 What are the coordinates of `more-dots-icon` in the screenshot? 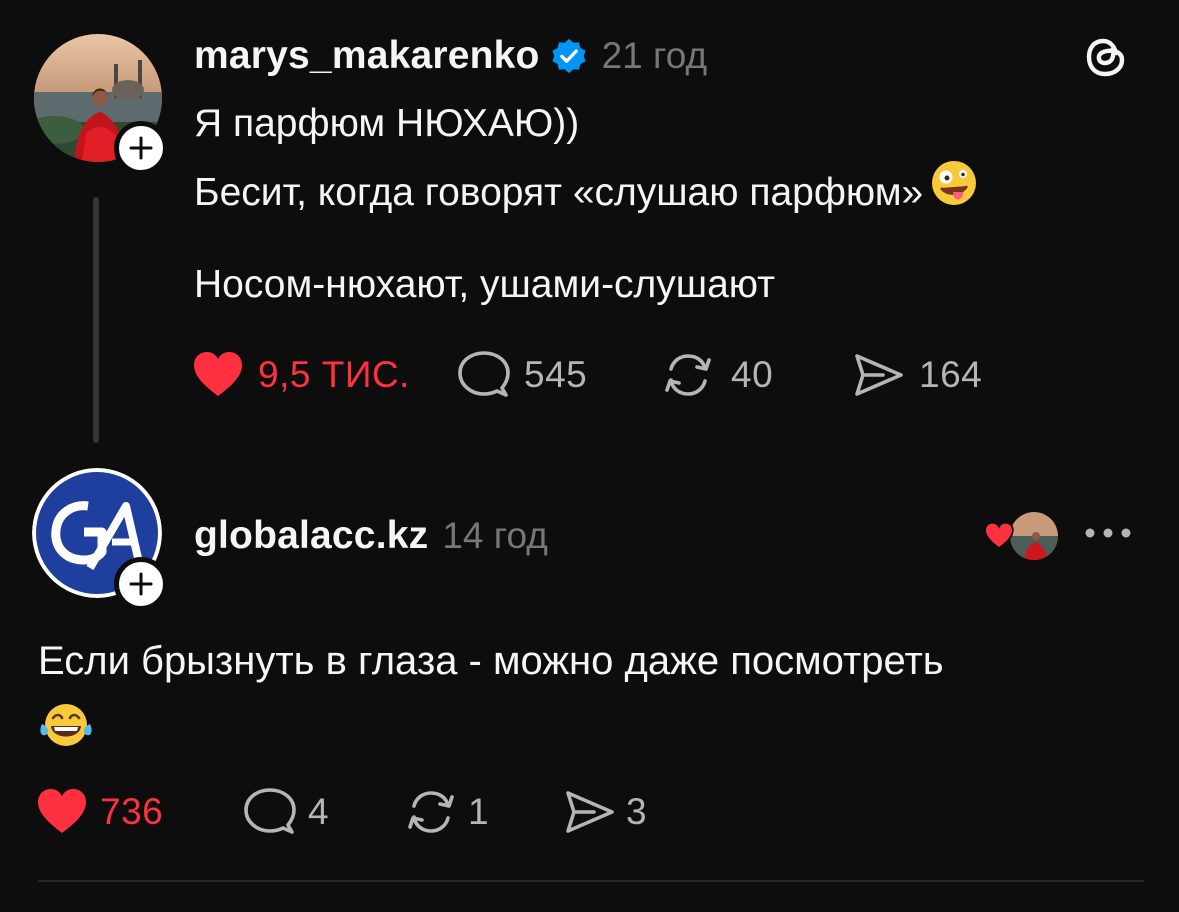 It's located at (1108, 533).